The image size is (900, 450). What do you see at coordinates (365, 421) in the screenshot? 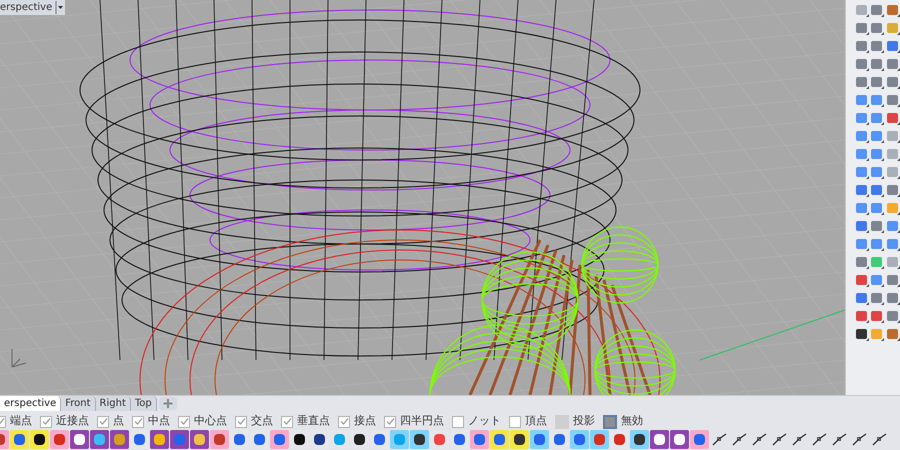
I see `osnap-label: 接点` at bounding box center [365, 421].